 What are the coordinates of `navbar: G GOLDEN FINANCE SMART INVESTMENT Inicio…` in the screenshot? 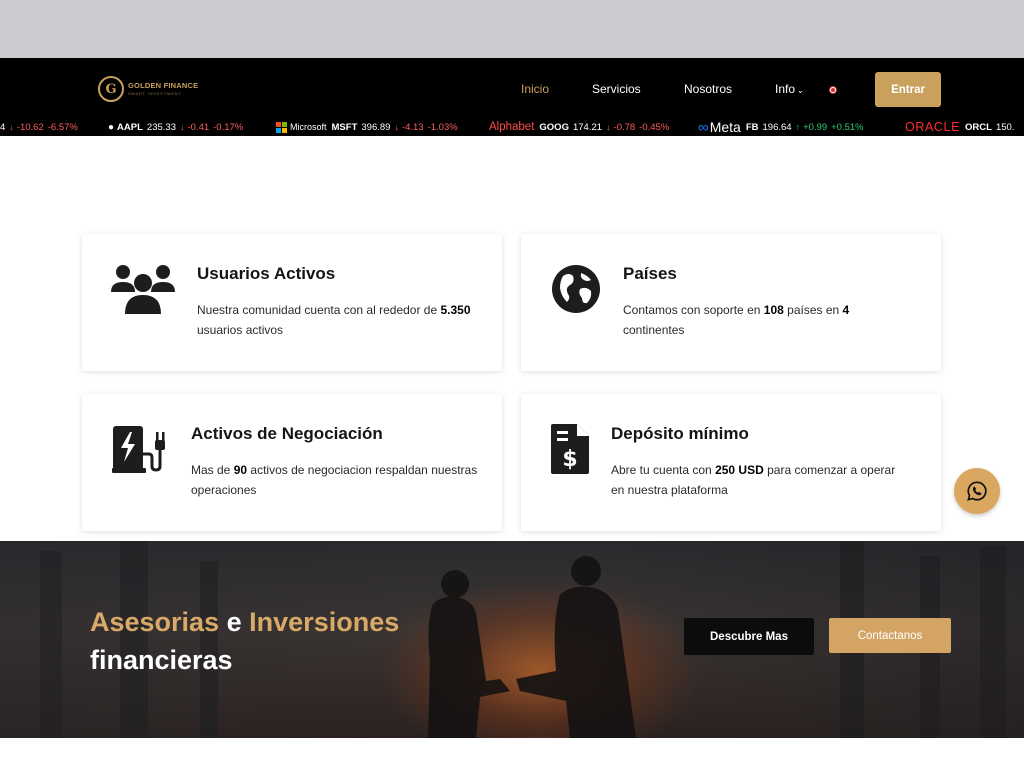 It's located at (512, 88).